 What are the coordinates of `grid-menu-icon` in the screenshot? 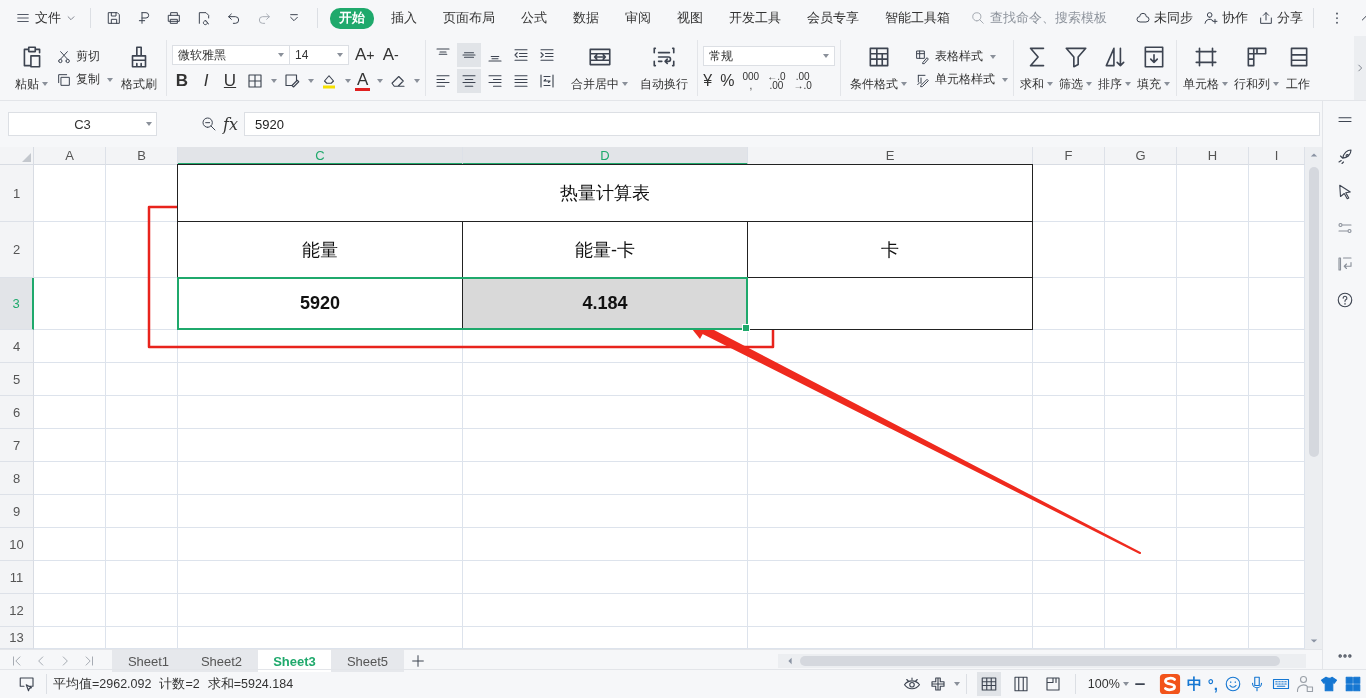 It's located at (1353, 684).